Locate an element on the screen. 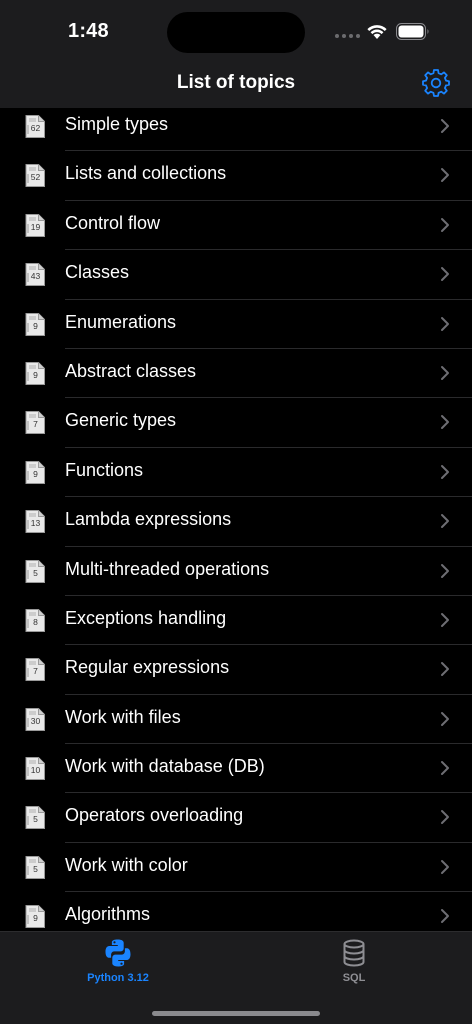 This screenshot has width=472, height=1024. topic-count: 30 is located at coordinates (35, 720).